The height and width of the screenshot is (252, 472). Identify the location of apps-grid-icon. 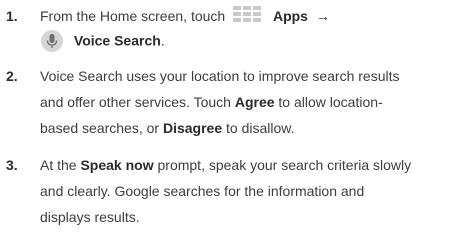
(248, 15).